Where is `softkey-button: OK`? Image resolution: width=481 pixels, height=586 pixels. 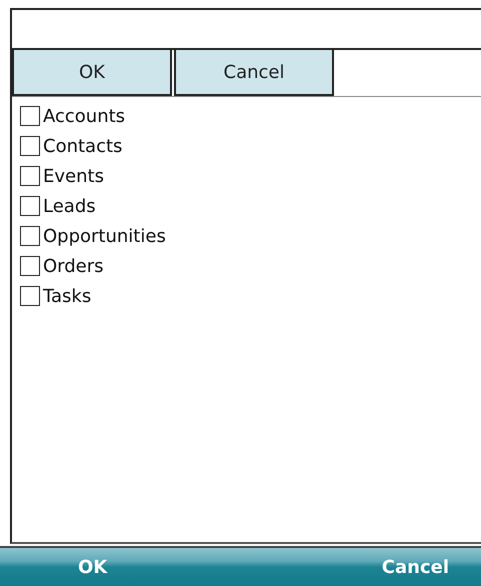 softkey-button: OK is located at coordinates (93, 567).